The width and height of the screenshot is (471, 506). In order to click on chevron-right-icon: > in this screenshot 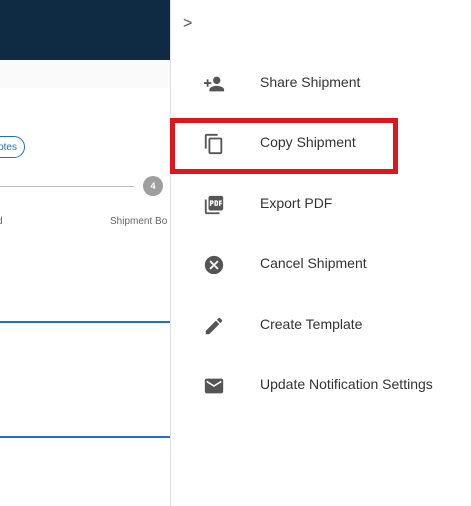, I will do `click(191, 24)`.